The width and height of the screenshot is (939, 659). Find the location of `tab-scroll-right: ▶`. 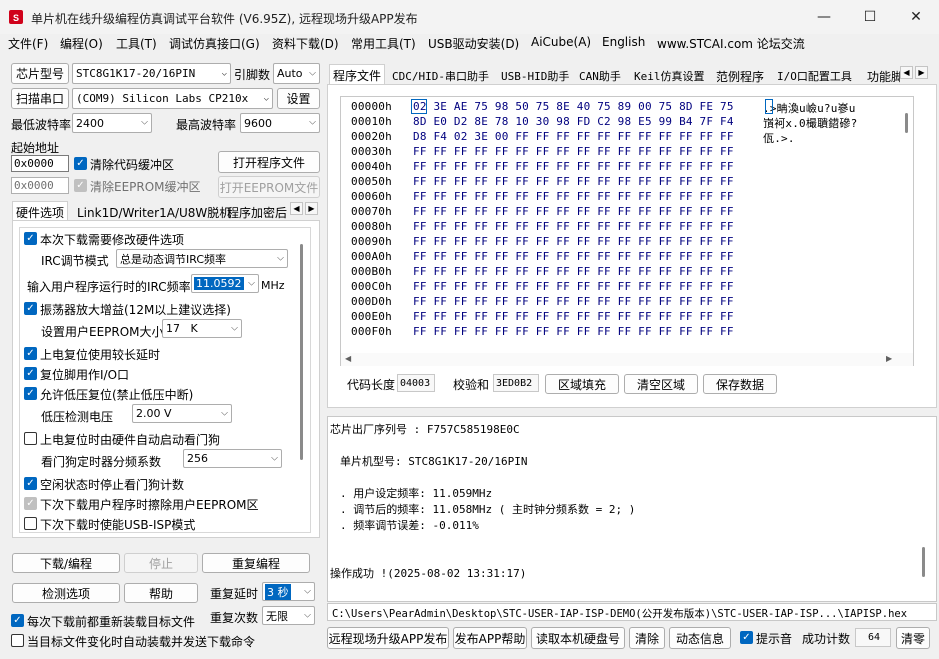

tab-scroll-right: ▶ is located at coordinates (311, 208).